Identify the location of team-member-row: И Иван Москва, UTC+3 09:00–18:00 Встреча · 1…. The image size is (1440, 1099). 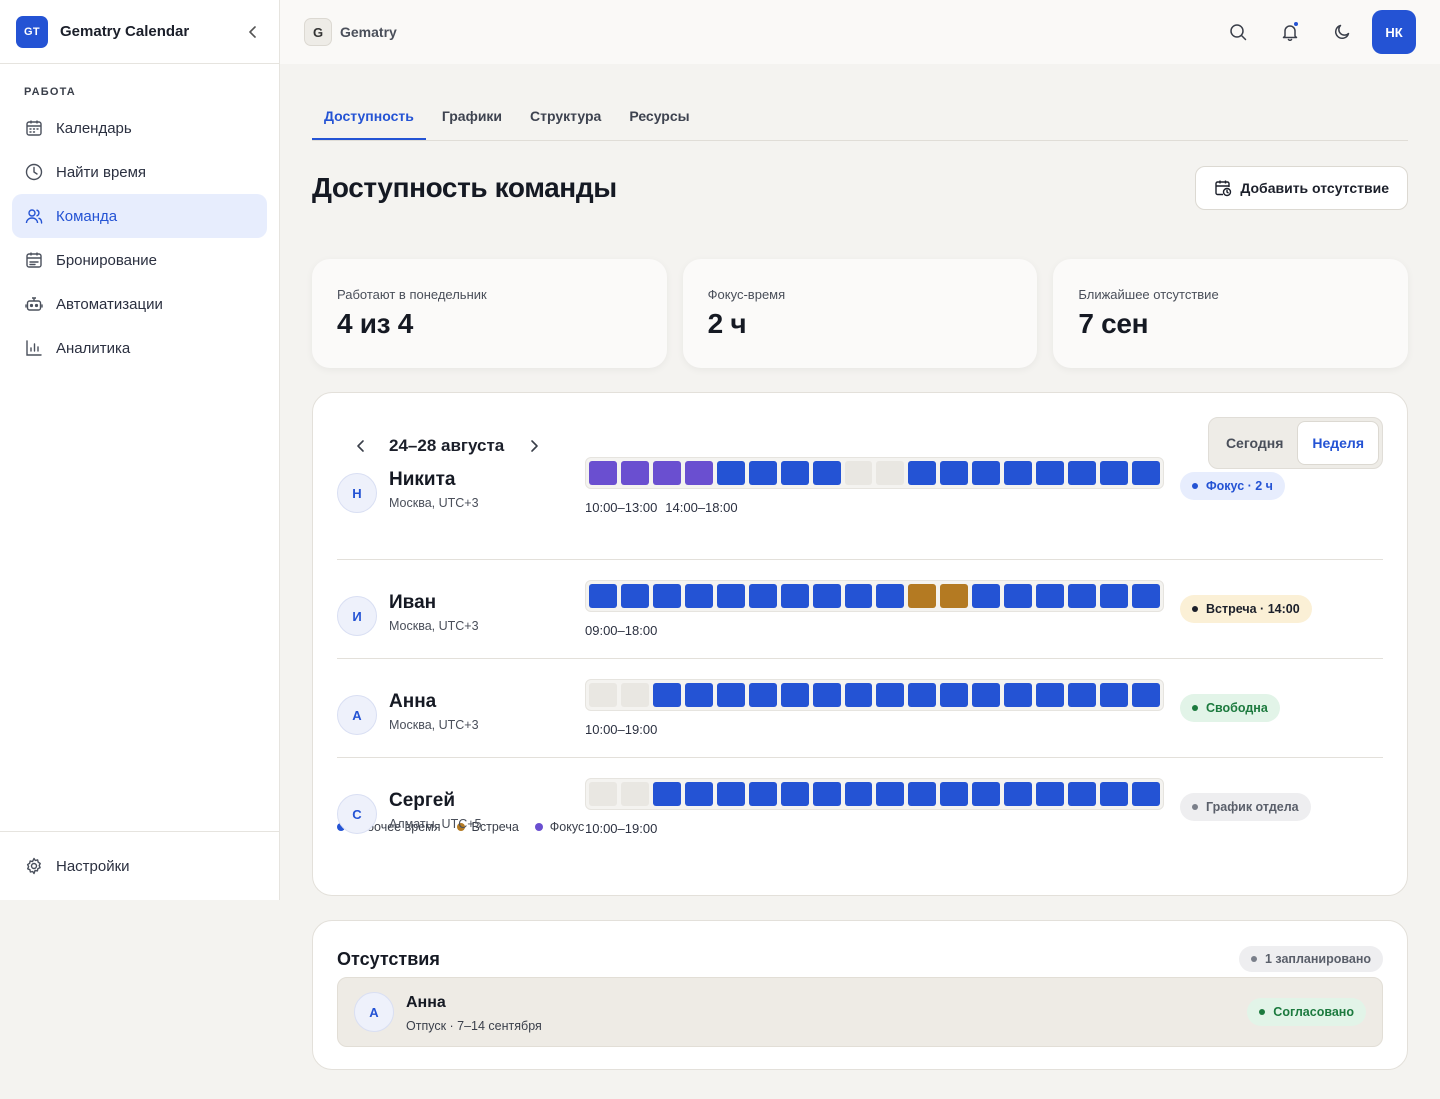
(860, 609).